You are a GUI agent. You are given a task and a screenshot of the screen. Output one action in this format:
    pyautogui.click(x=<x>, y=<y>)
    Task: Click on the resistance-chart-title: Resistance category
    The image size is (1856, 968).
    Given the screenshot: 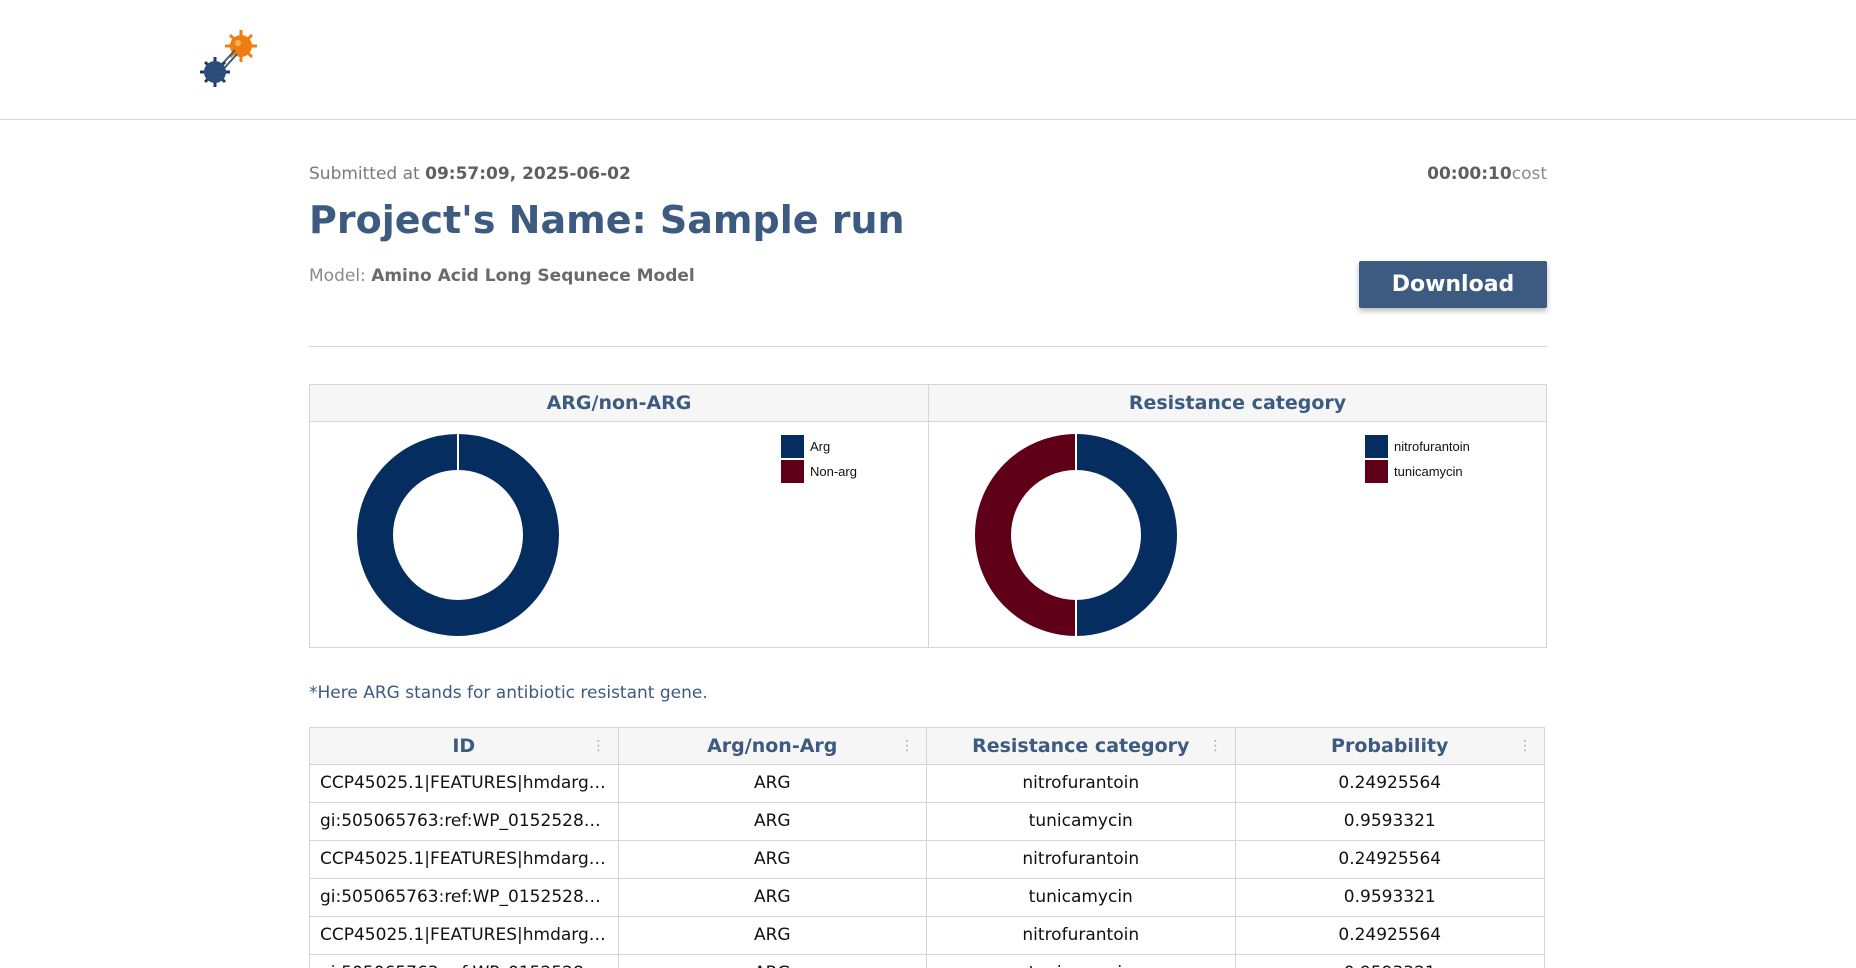 What is the action you would take?
    pyautogui.click(x=1237, y=403)
    